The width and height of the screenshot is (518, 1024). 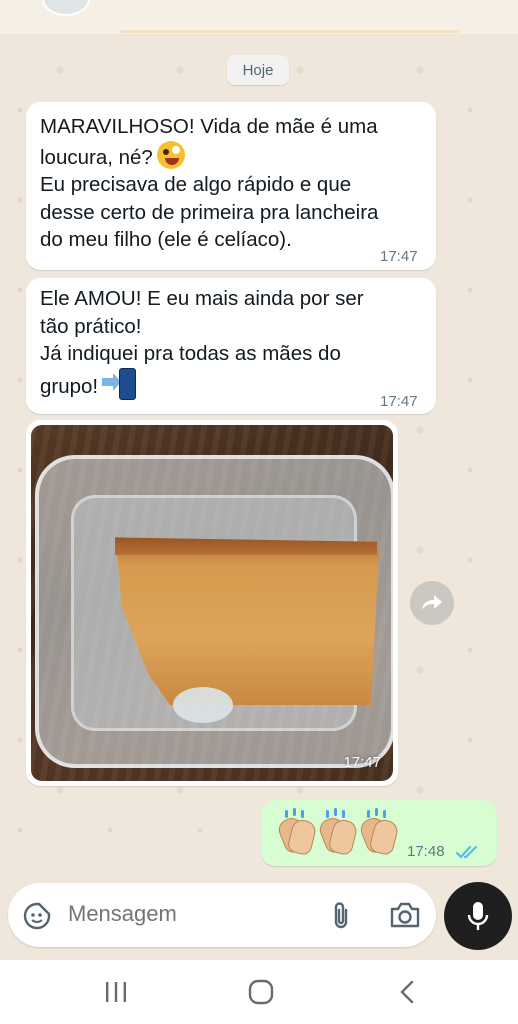 What do you see at coordinates (209, 212) in the screenshot?
I see `message-line: desse certo de primeira pra lancheira` at bounding box center [209, 212].